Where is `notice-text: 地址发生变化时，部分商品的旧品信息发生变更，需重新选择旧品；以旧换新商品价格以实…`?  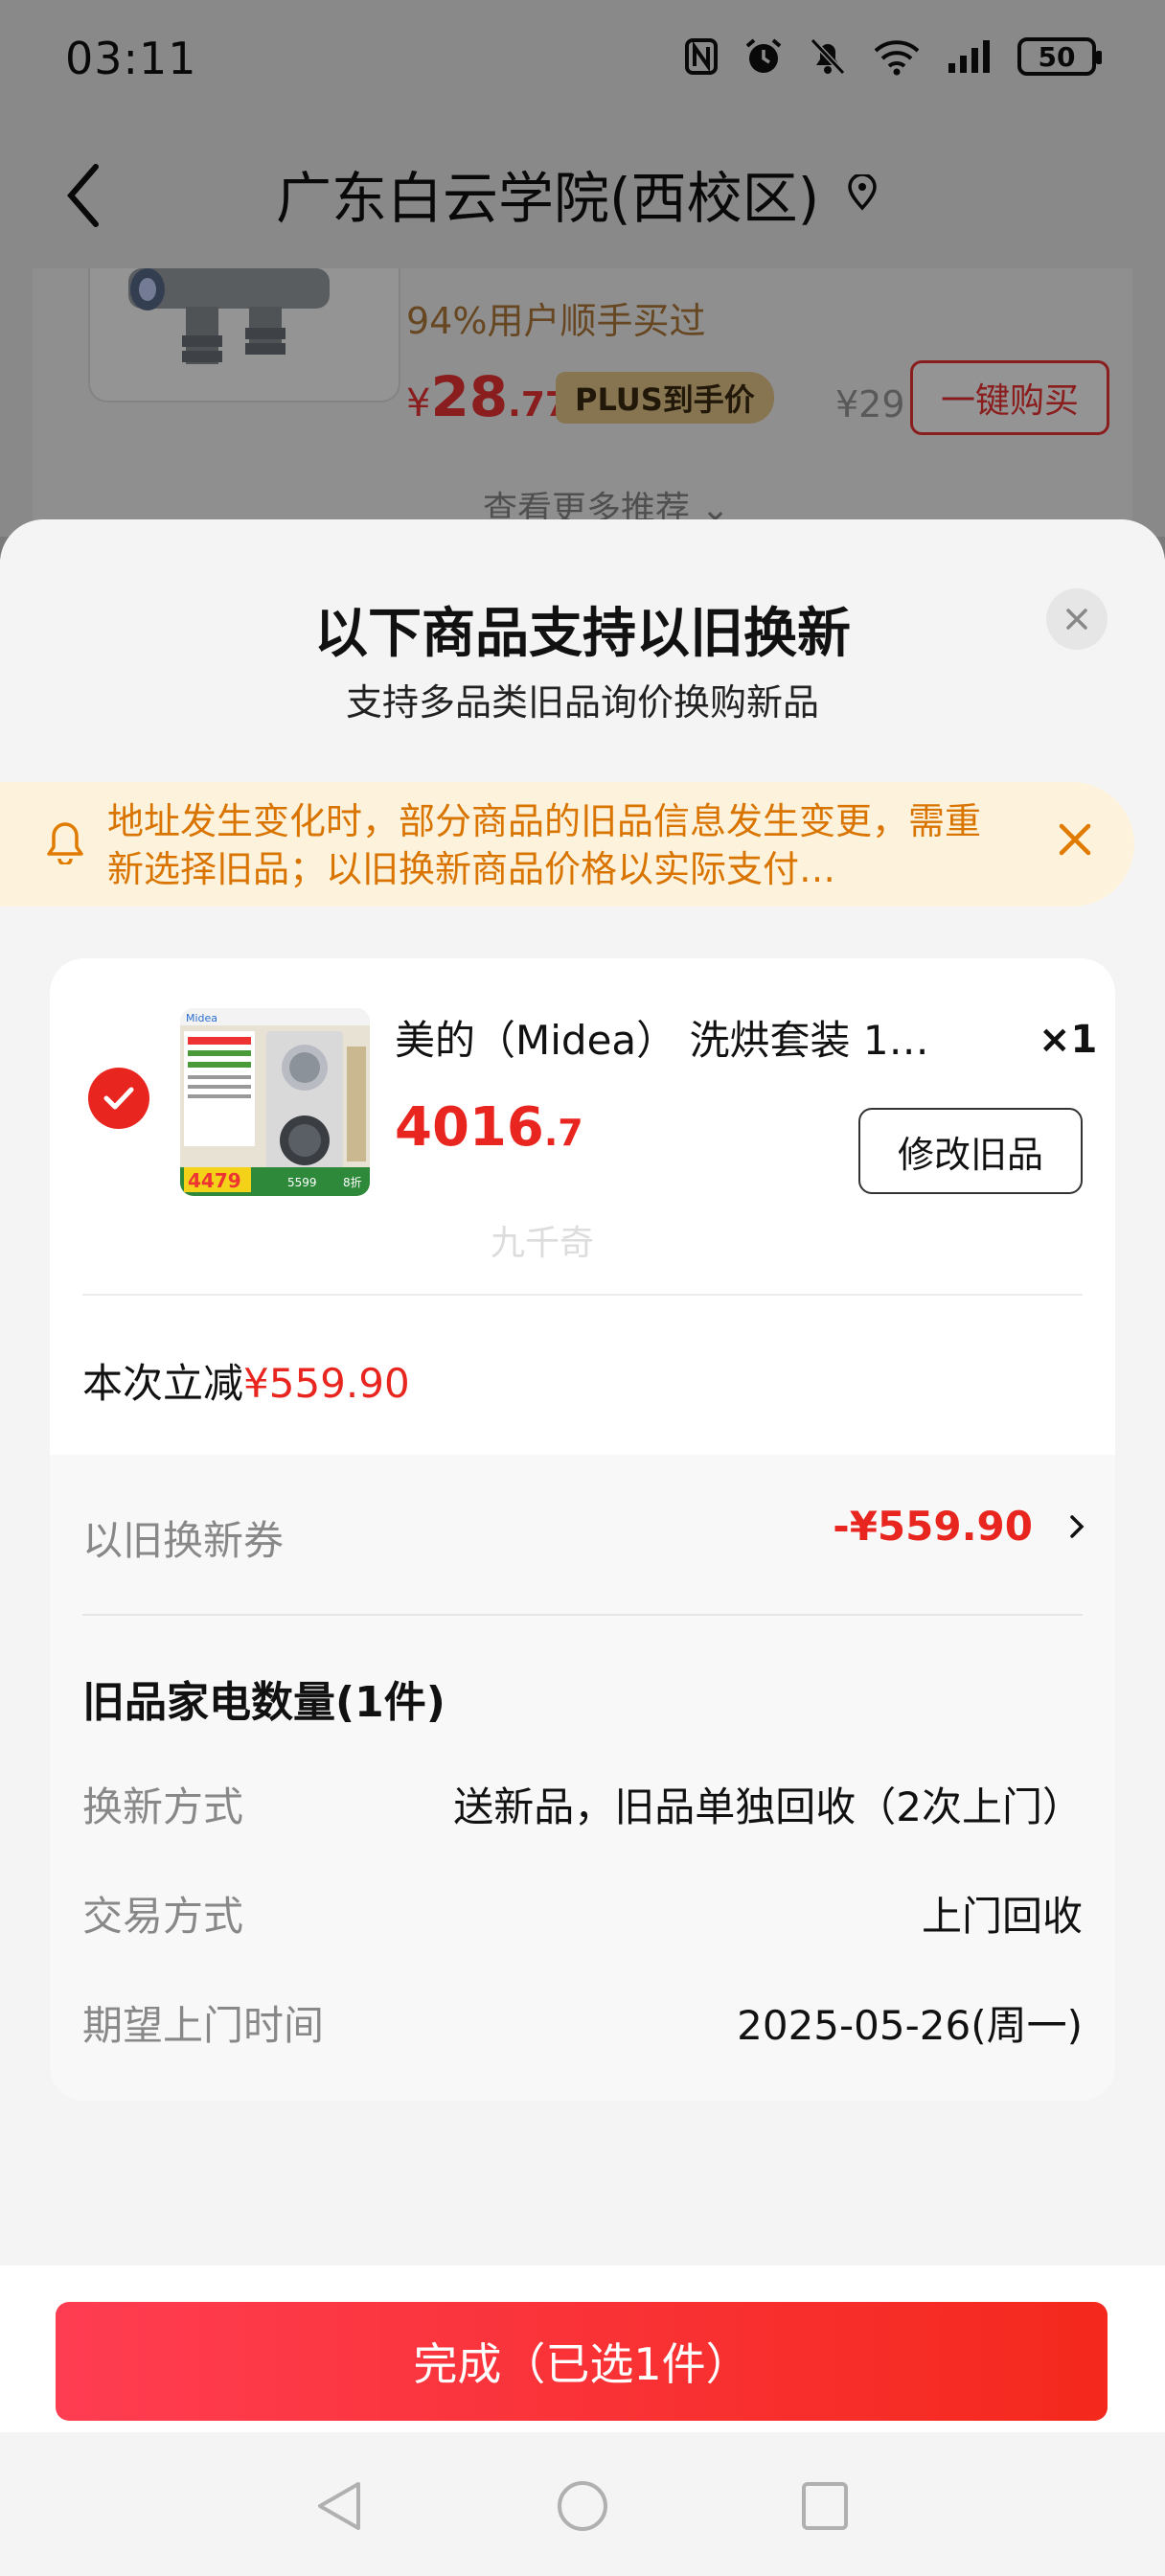
notice-text: 地址发生变化时，部分商品的旧品信息发生变更，需重新选择旧品；以旧换新商品价格以实… is located at coordinates (544, 845).